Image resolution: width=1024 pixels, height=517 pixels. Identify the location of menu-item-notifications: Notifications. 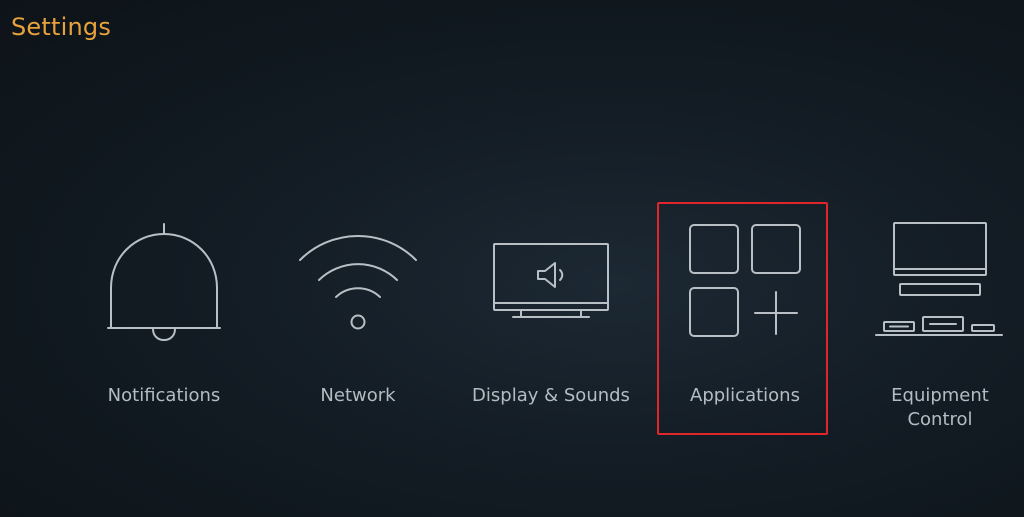
(164, 320).